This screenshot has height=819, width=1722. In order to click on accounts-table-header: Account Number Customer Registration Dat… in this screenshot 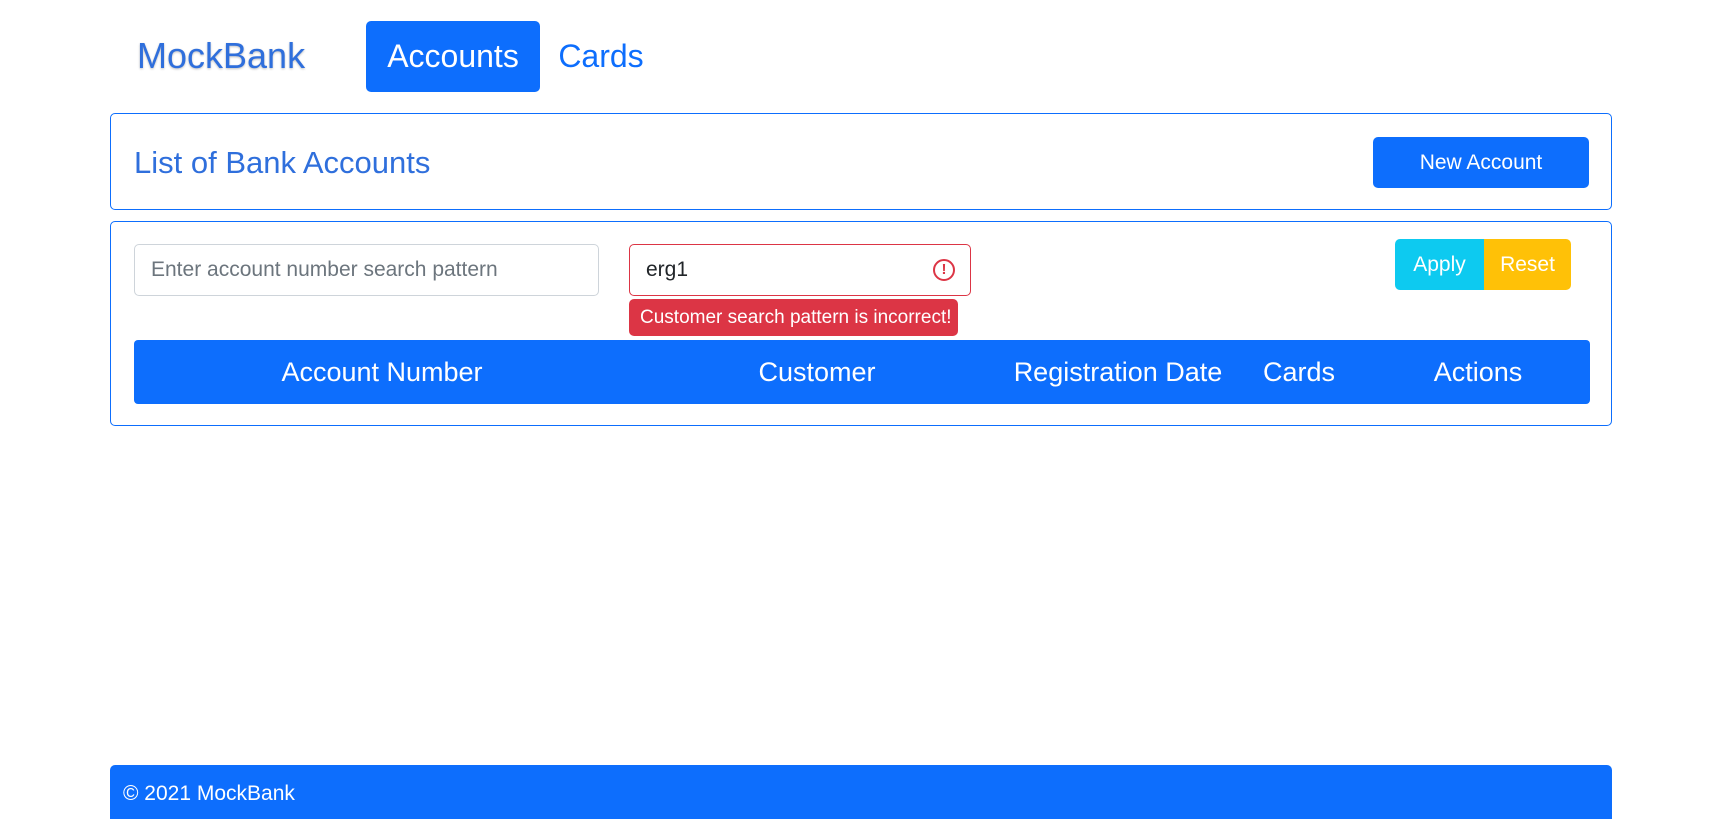, I will do `click(862, 372)`.